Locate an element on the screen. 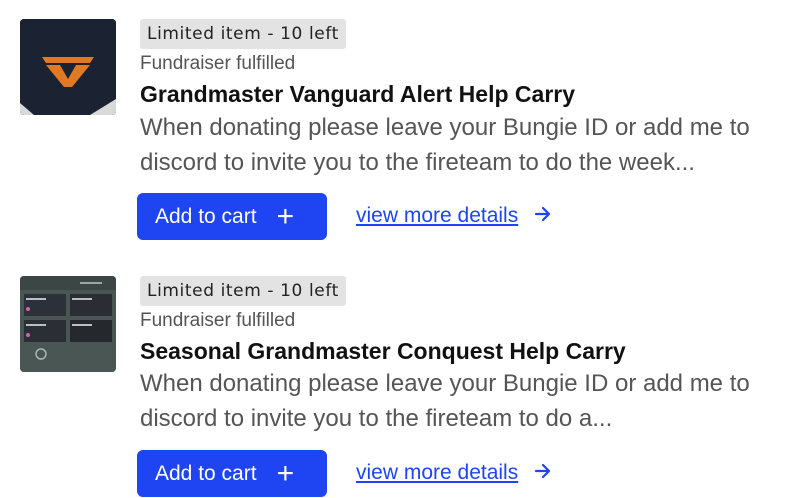 Image resolution: width=804 pixels, height=498 pixels. game-menu-screenshot-icon is located at coordinates (68, 324).